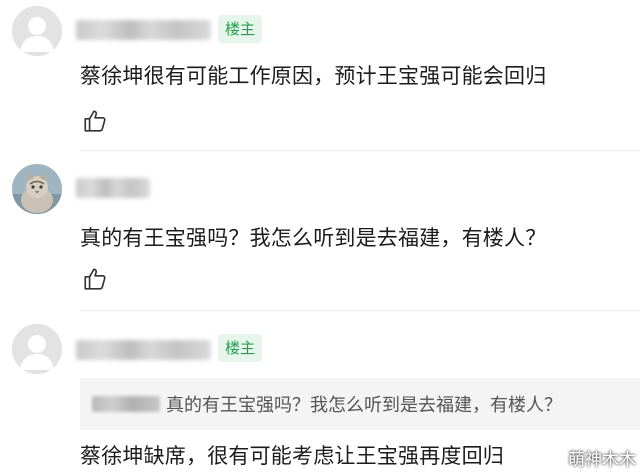 This screenshot has height=476, width=640. I want to click on quoted-text: 真的有王宝强吗？我怎么听到是去福建，有楼人？, so click(364, 405).